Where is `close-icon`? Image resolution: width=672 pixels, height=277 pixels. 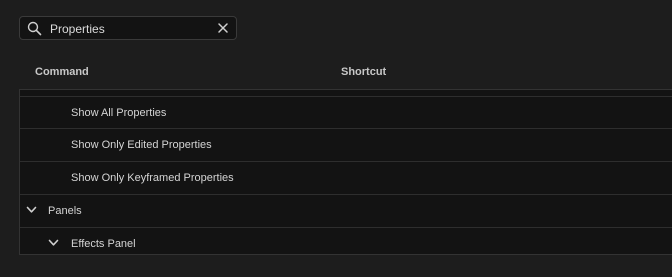
close-icon is located at coordinates (223, 28).